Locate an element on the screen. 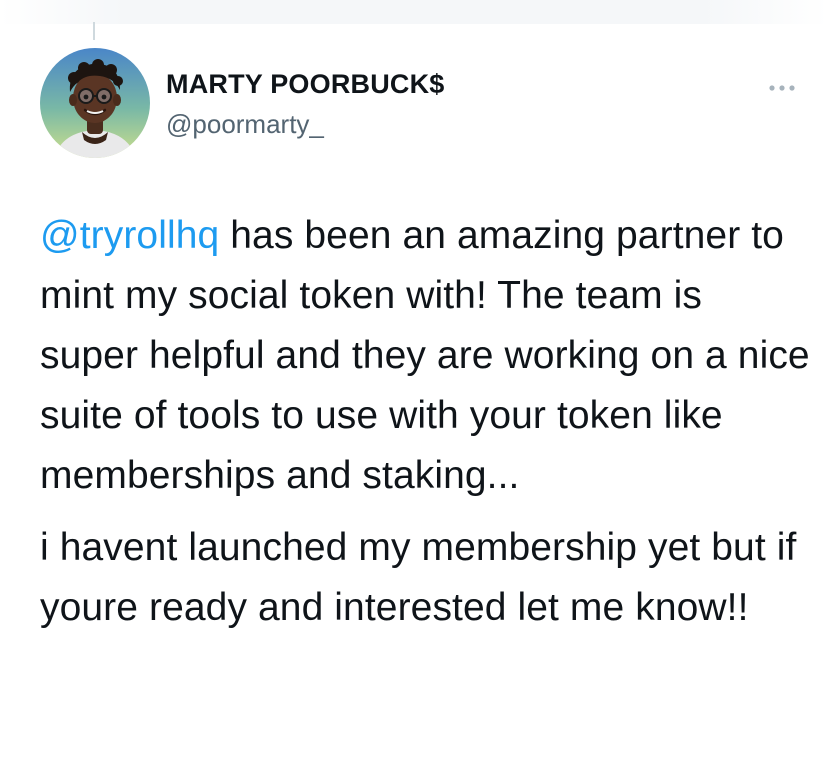  author-display-name: MARTY POORBUCK$ is located at coordinates (305, 84).